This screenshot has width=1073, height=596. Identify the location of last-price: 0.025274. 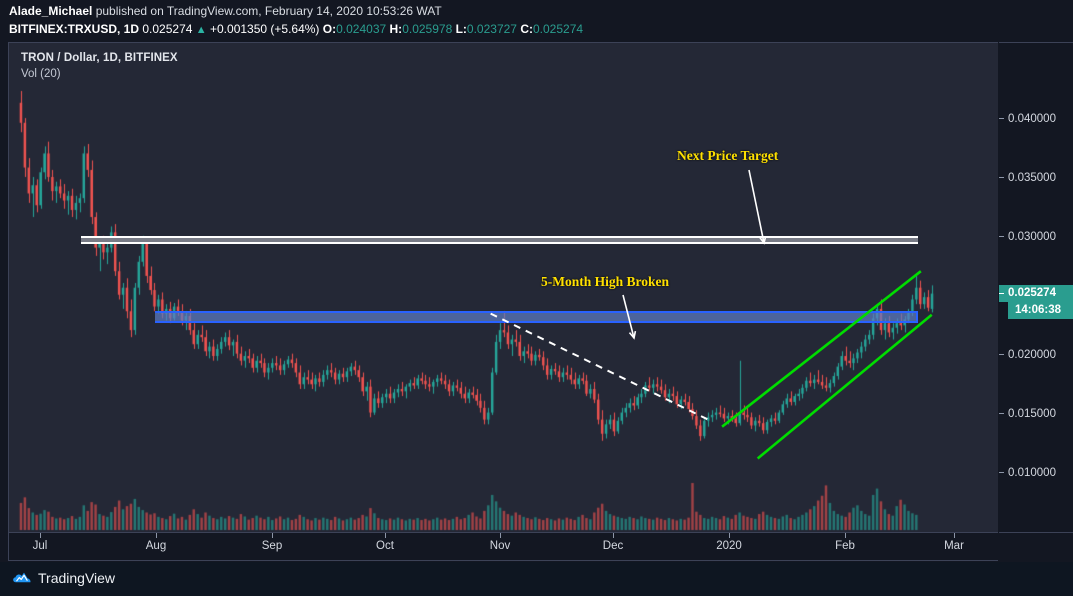
(167, 29).